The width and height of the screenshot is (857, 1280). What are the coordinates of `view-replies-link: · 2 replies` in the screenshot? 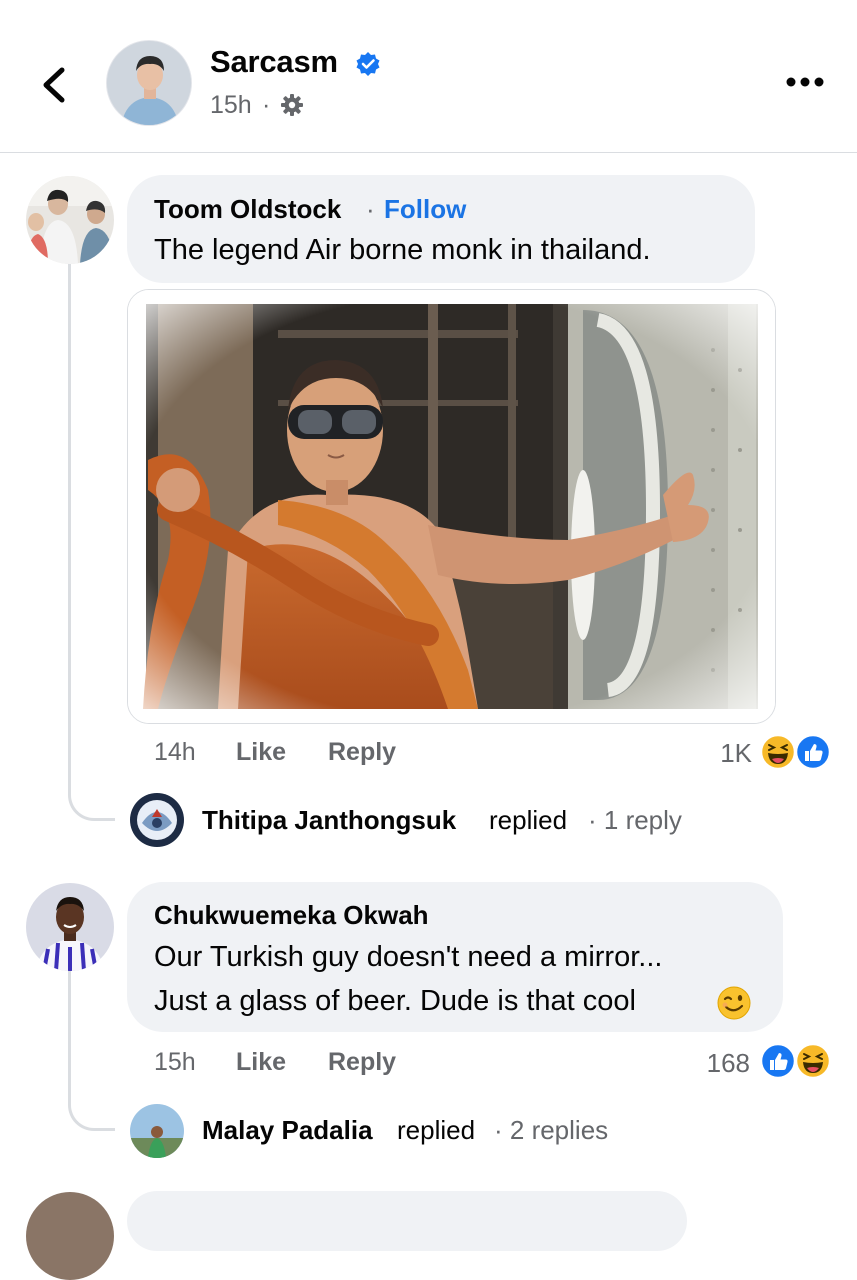 It's located at (551, 1130).